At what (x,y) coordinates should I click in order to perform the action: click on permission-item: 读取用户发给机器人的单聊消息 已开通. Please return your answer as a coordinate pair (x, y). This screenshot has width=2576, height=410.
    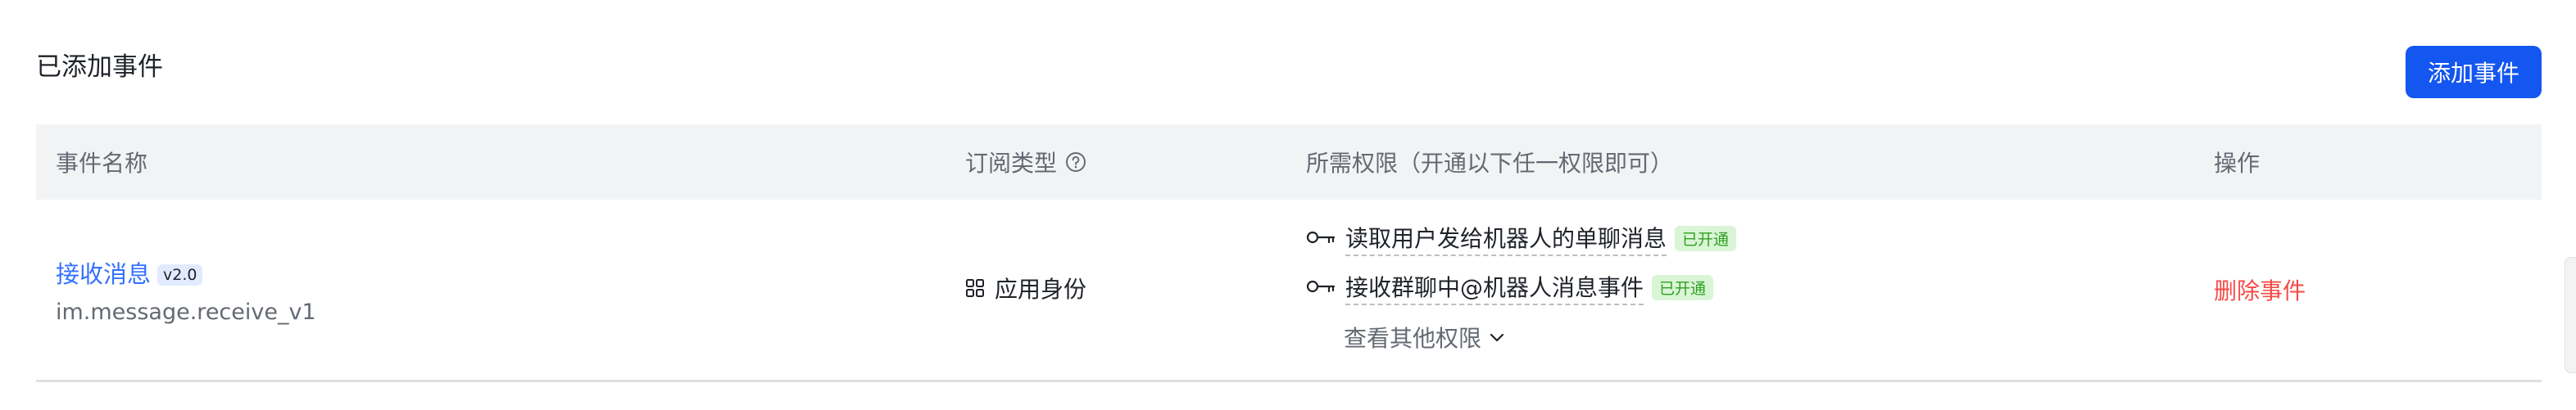
    Looking at the image, I should click on (1521, 238).